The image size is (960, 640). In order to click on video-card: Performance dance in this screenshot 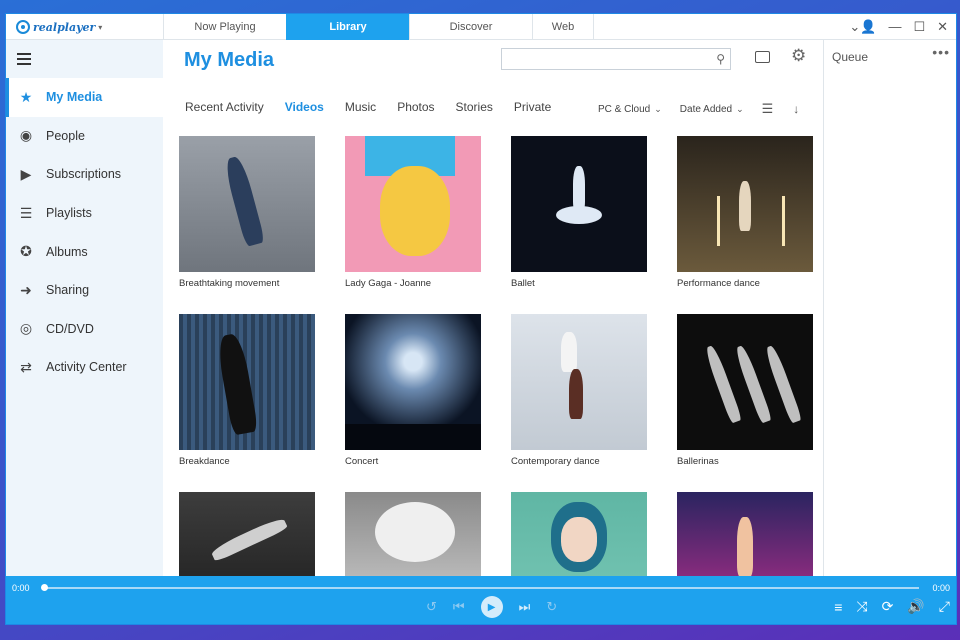, I will do `click(745, 225)`.